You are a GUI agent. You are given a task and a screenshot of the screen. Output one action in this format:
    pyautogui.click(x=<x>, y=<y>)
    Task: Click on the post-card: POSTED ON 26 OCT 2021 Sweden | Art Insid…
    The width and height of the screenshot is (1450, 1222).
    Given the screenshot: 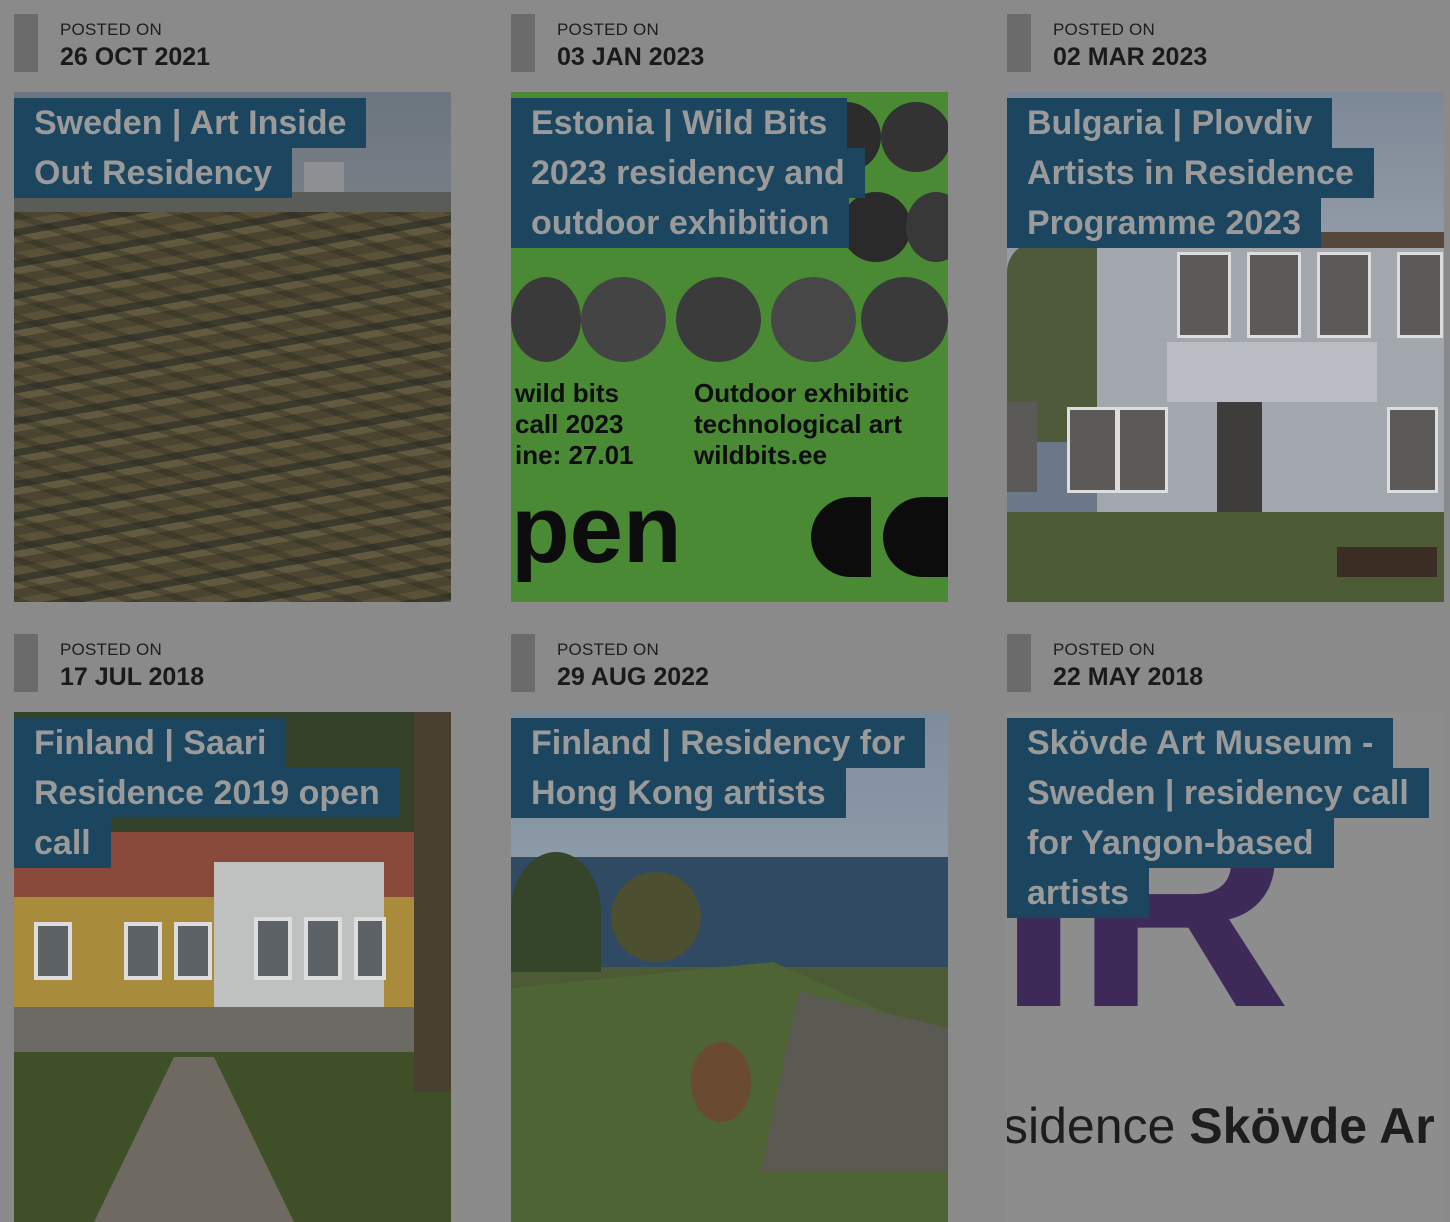 What is the action you would take?
    pyautogui.click(x=232, y=308)
    